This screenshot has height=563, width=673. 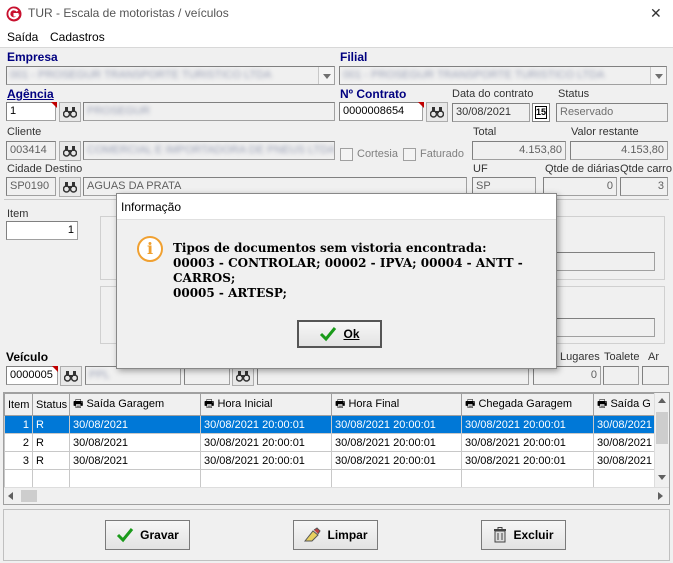 What do you see at coordinates (18, 404) in the screenshot?
I see `grid-header-item: Item` at bounding box center [18, 404].